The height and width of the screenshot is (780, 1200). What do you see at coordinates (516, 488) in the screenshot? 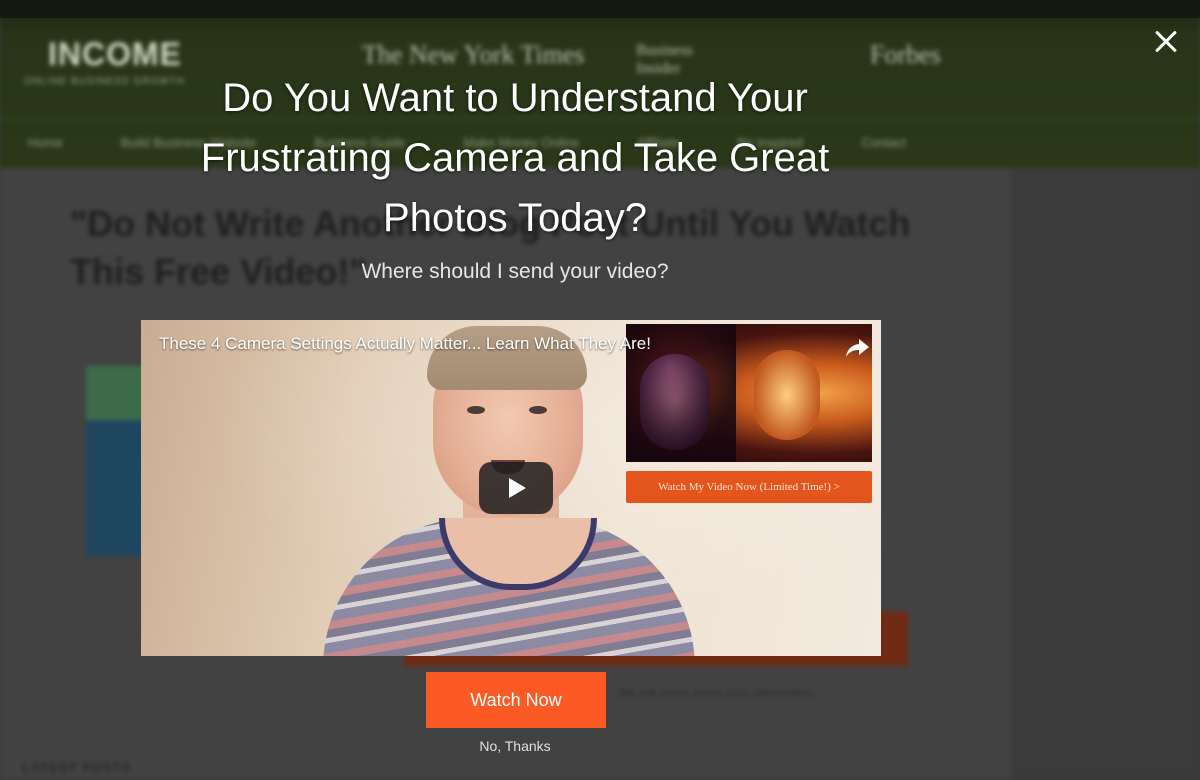
I see `play-icon` at bounding box center [516, 488].